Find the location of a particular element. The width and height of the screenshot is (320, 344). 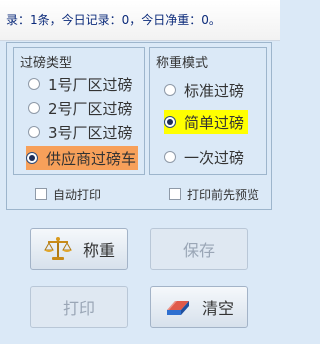

status-text: 录：1条，今日记录：0，今日净重：0。 is located at coordinates (113, 20).